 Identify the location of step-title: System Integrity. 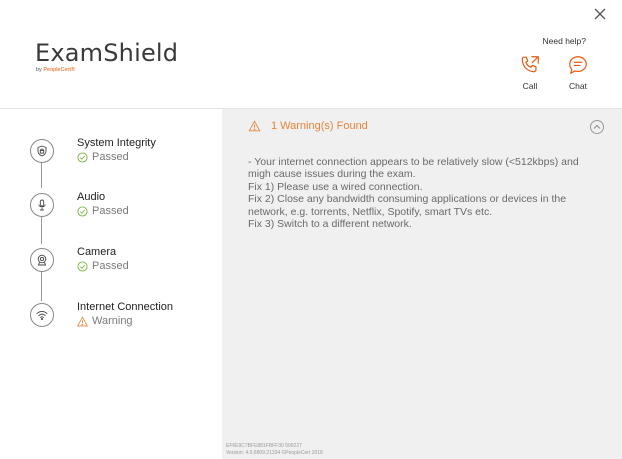
(116, 143).